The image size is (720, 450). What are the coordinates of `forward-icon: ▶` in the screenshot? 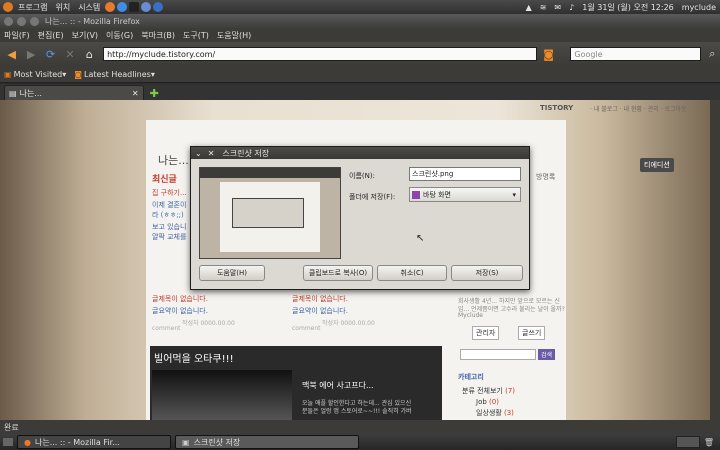 It's located at (30, 54).